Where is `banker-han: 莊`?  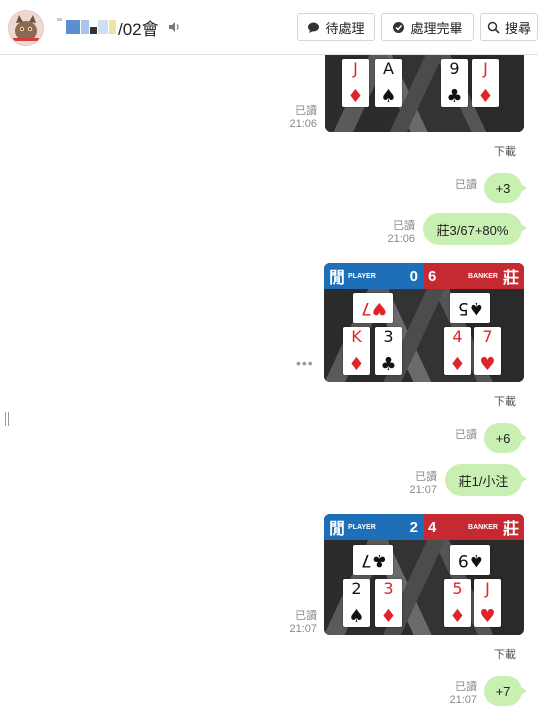 banker-han: 莊 is located at coordinates (510, 529).